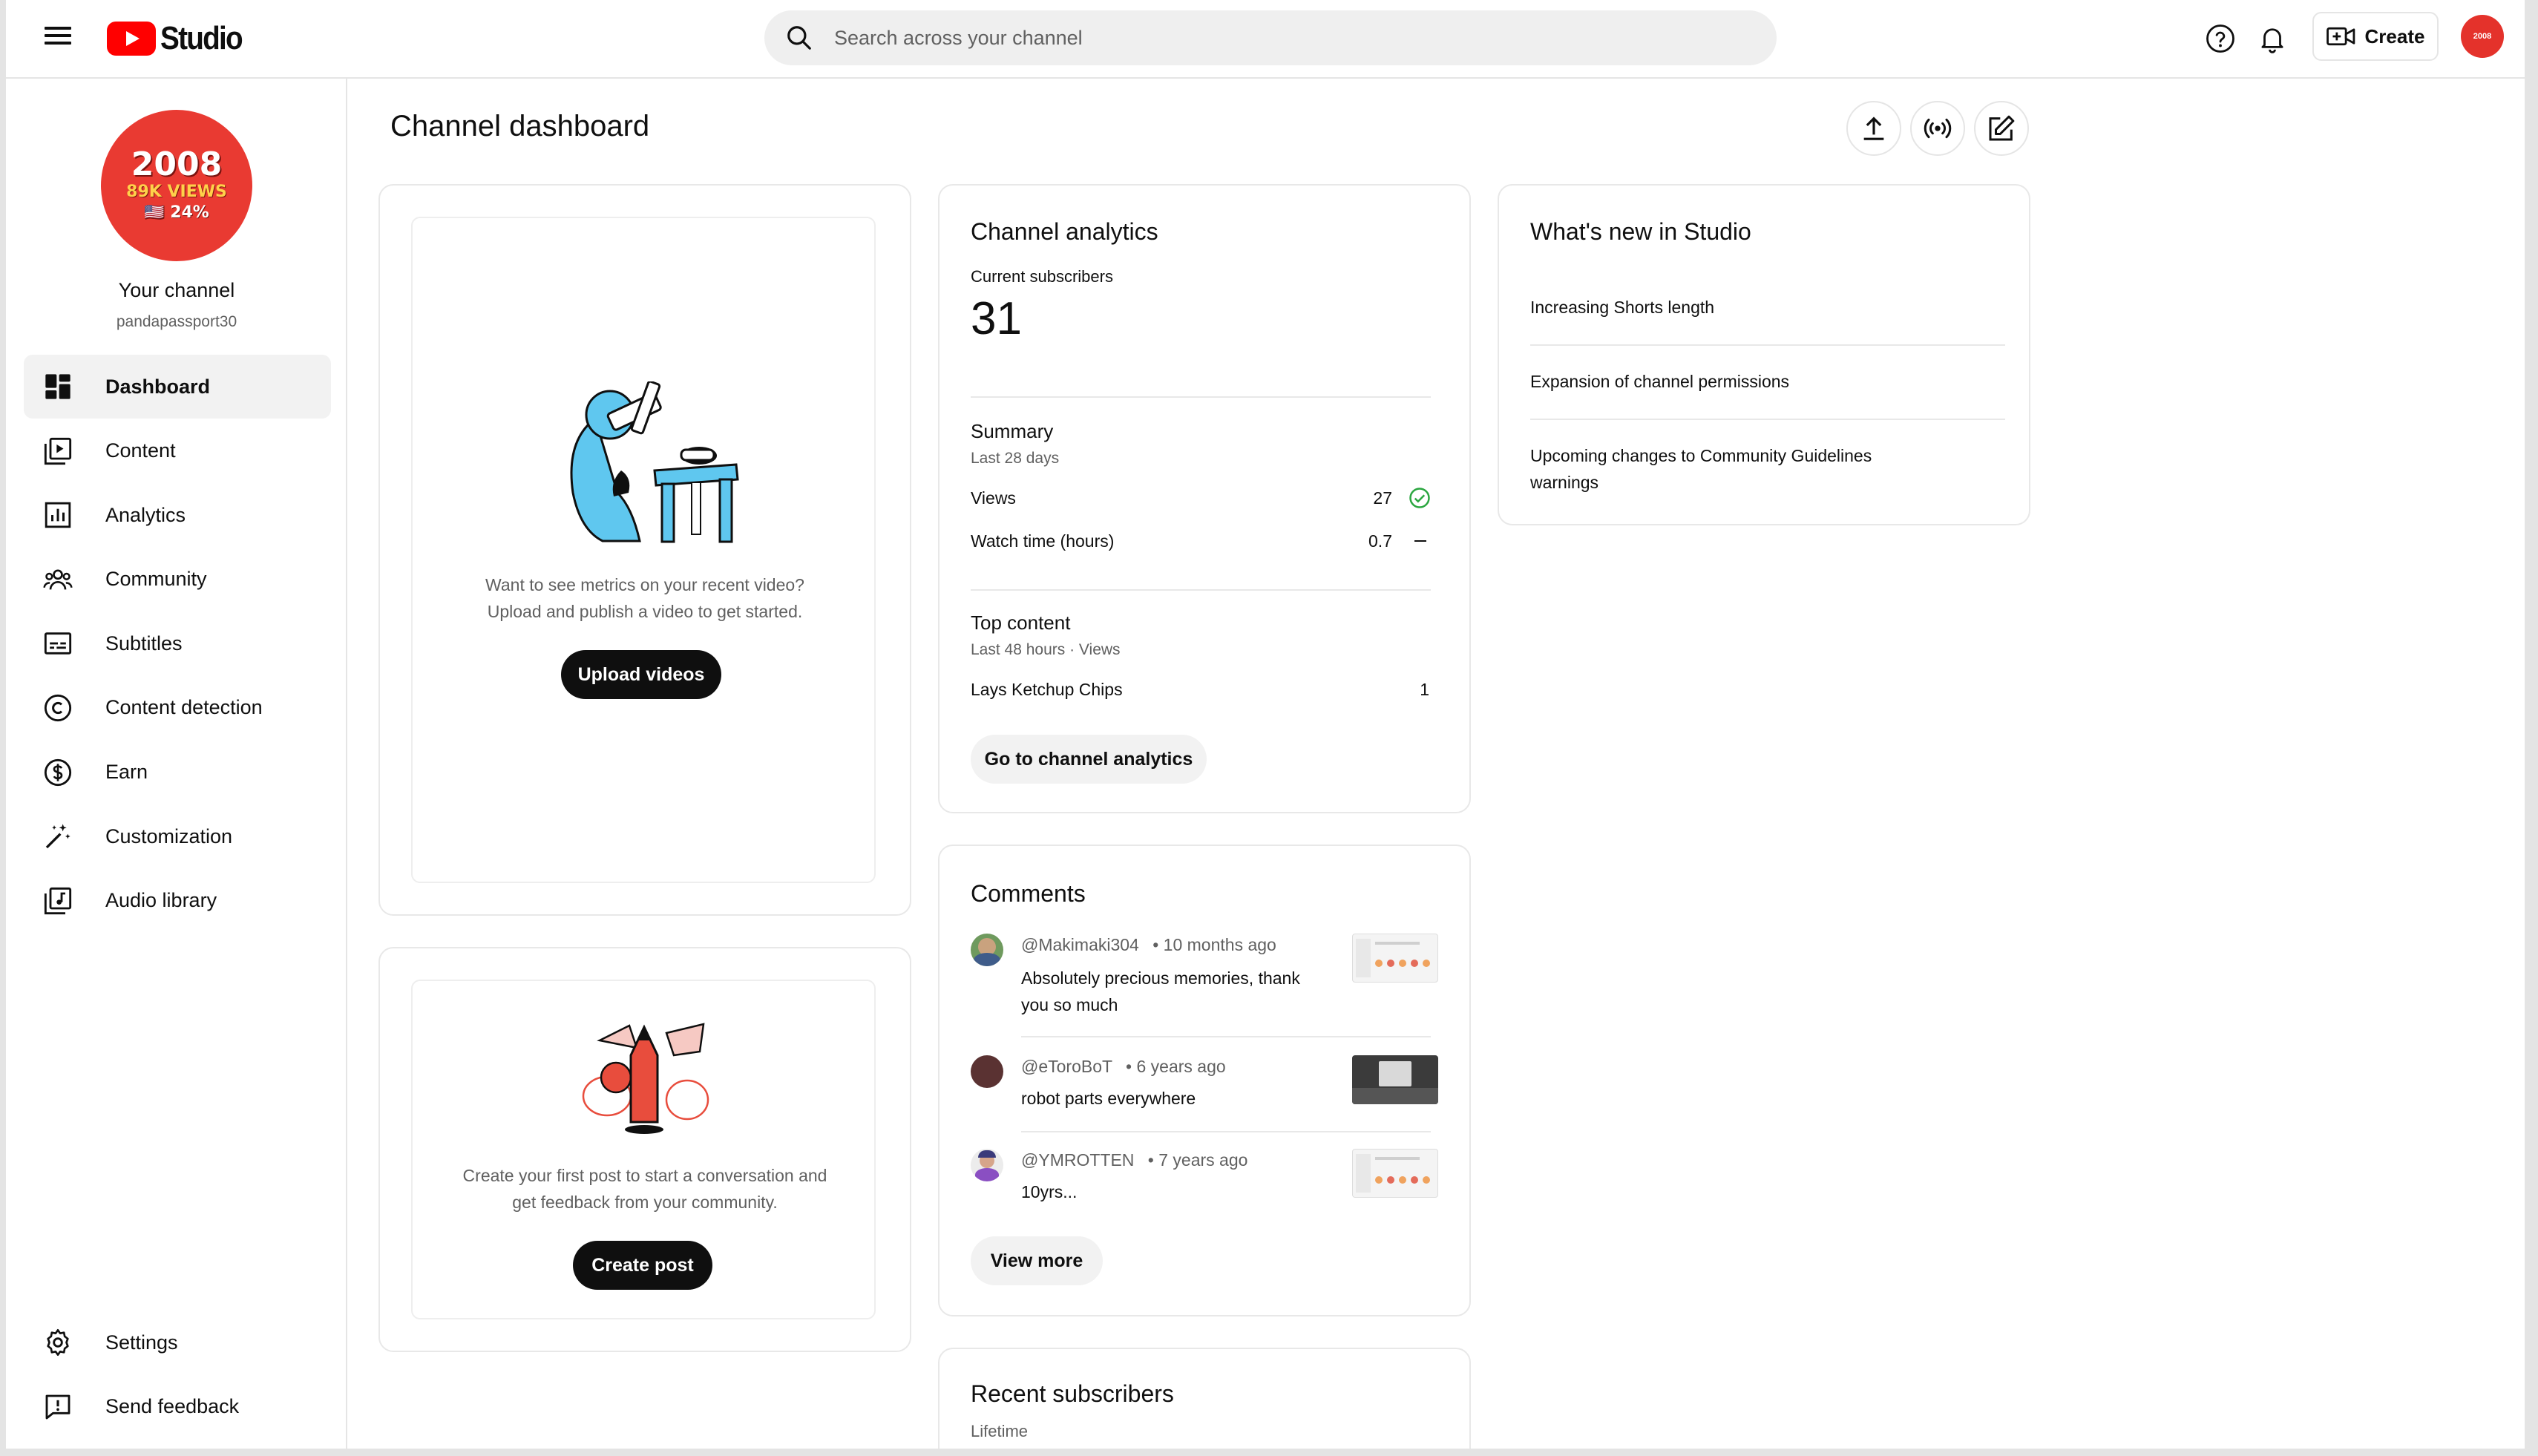  Describe the element at coordinates (144, 644) in the screenshot. I see `sidebar-item-label: Subtitles` at that location.